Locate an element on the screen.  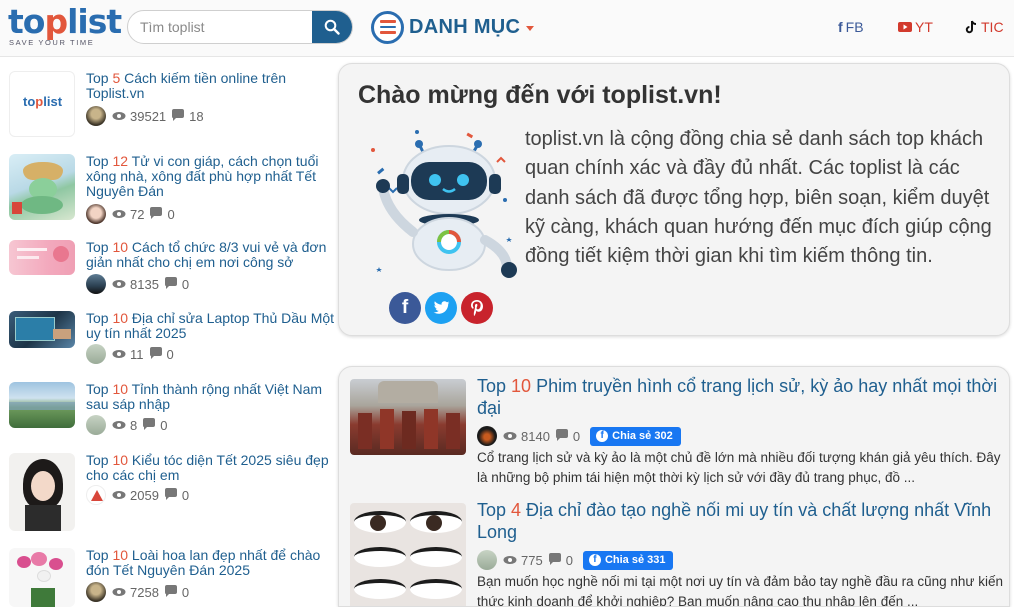
sidebar-item-meta: 8 0 is located at coordinates (129, 425).